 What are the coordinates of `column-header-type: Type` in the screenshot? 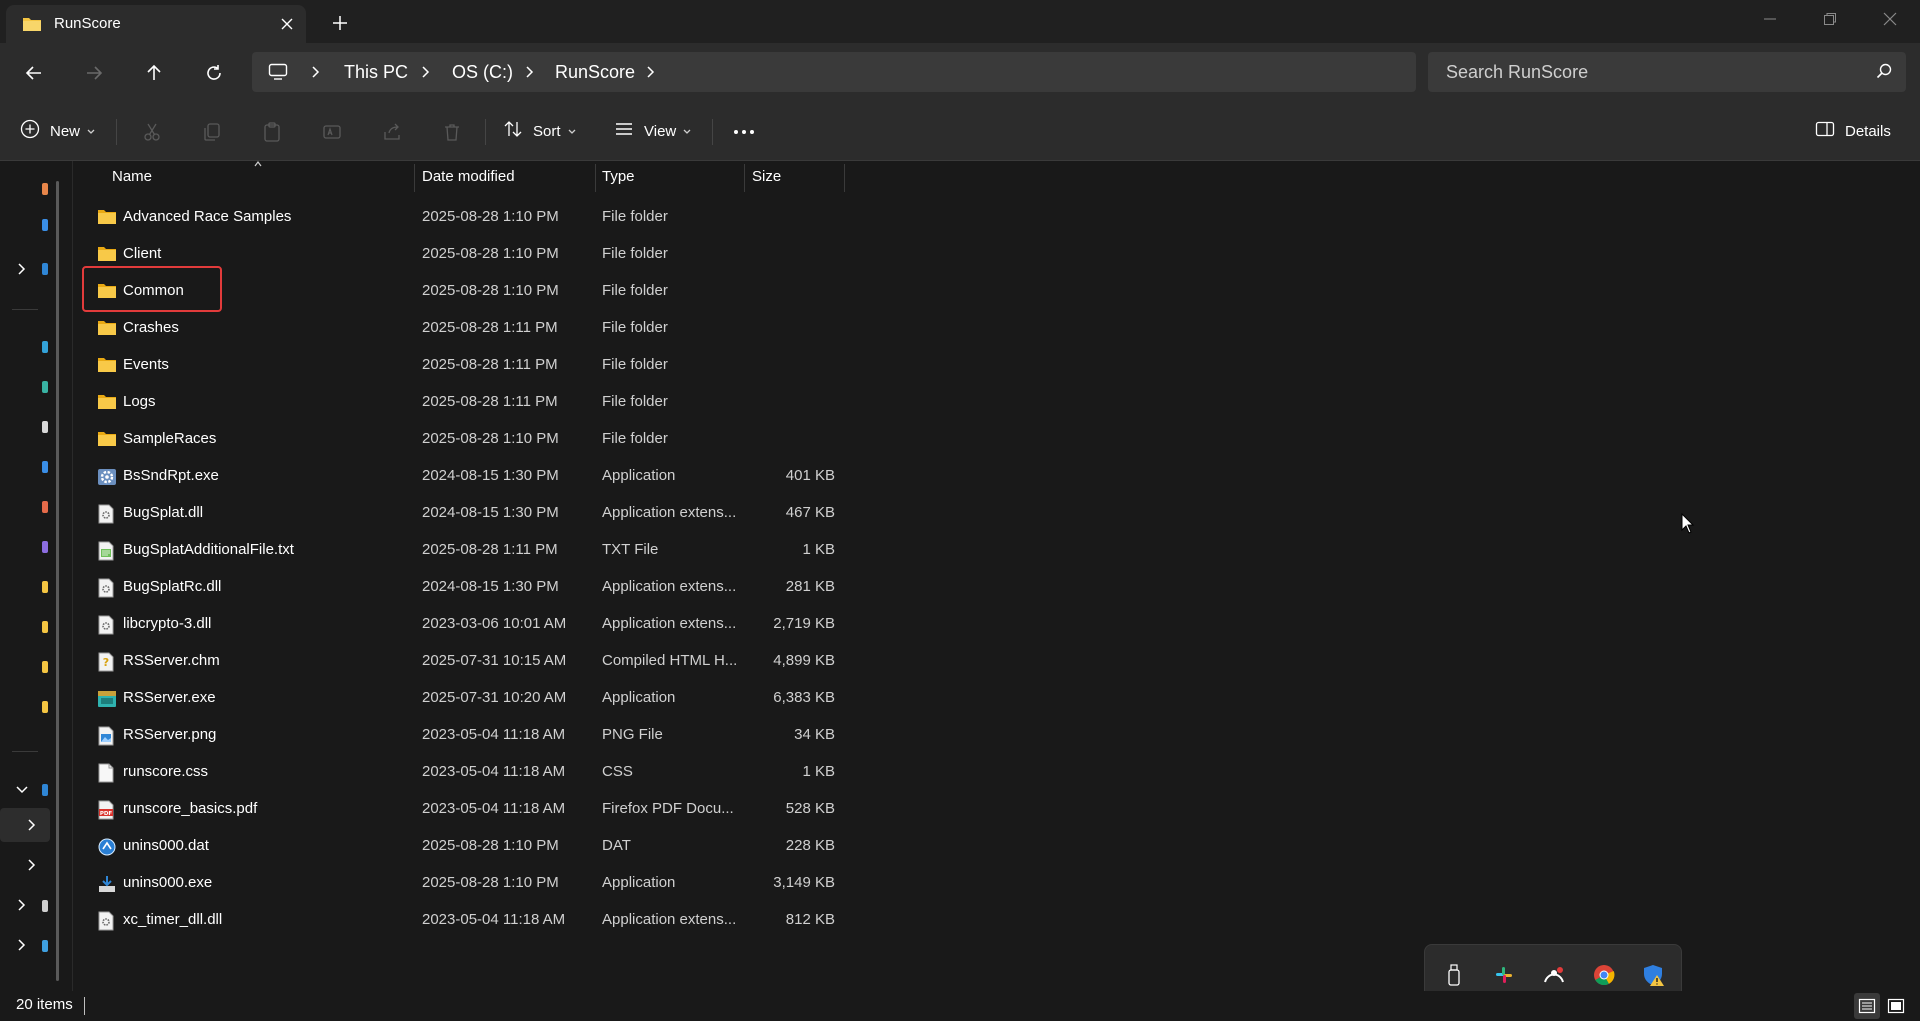 It's located at (618, 182).